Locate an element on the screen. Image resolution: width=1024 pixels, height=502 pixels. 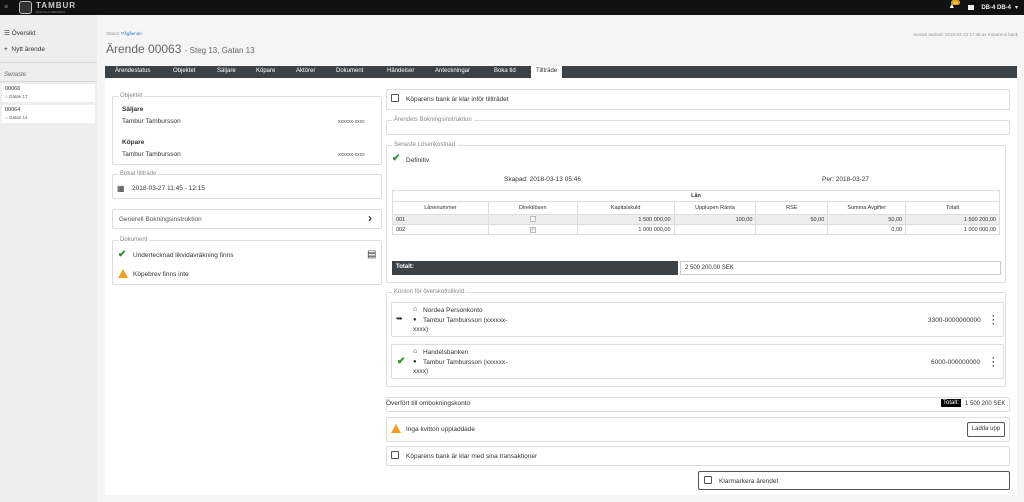
menu-icon: ≡ is located at coordinates (6, 7).